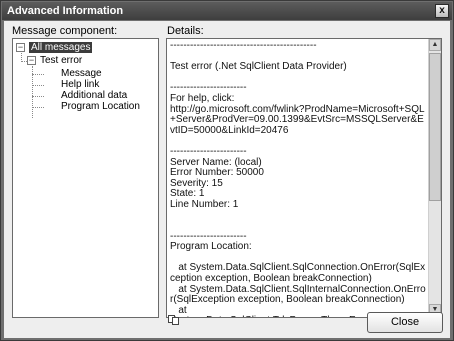 This screenshot has width=454, height=341. I want to click on tree-item-label: Help link, so click(80, 84).